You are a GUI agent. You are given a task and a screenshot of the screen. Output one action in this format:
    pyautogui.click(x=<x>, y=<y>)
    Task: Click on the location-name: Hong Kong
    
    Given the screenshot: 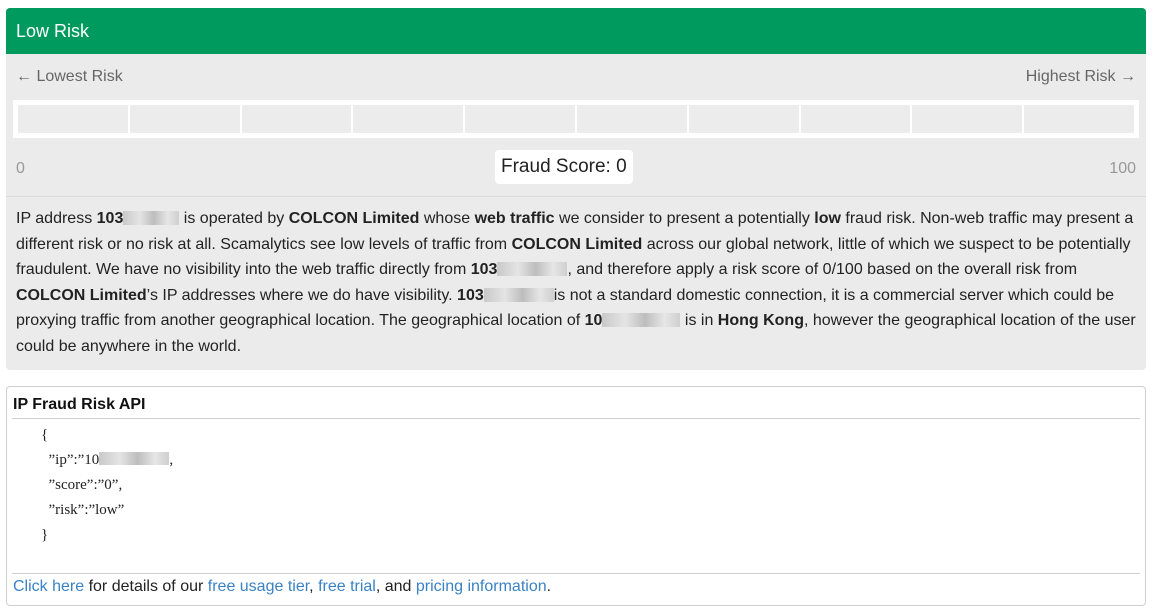 What is the action you would take?
    pyautogui.click(x=760, y=321)
    